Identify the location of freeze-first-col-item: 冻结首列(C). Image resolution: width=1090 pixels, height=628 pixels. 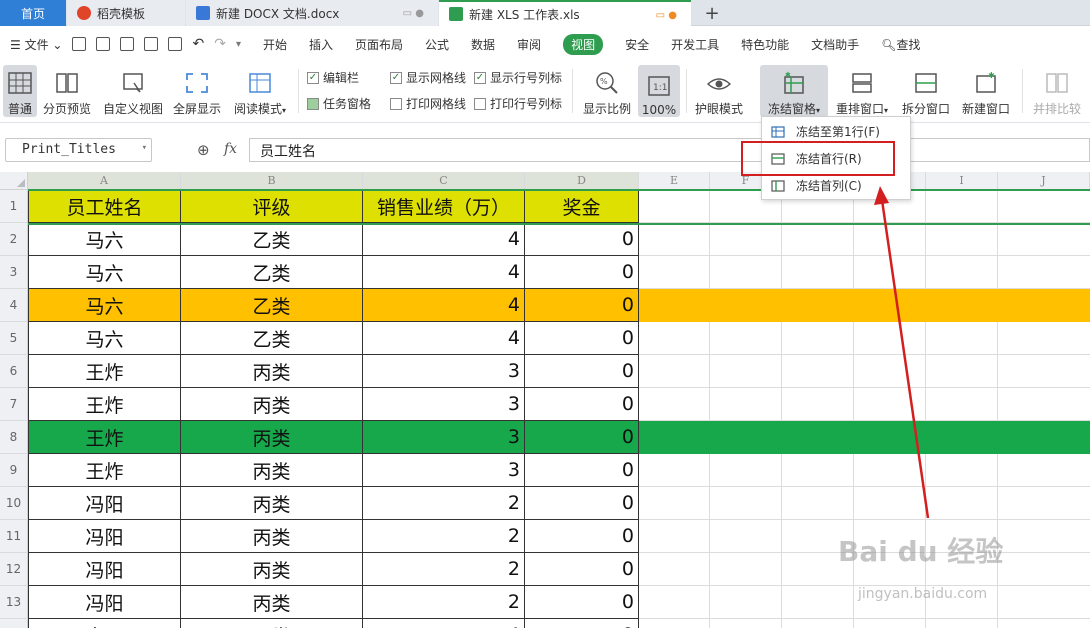
(816, 185).